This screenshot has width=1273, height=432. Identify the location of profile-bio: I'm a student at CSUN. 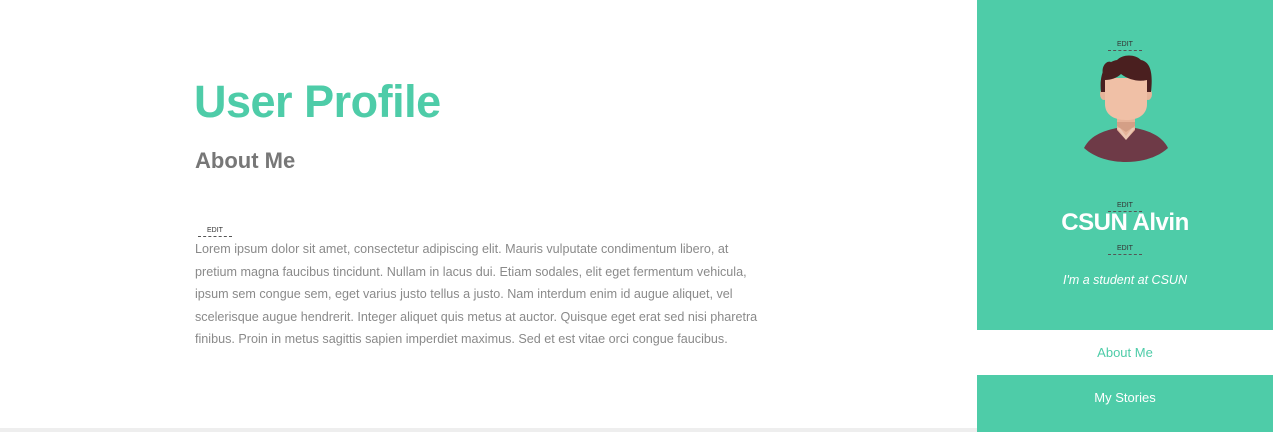
(1125, 280).